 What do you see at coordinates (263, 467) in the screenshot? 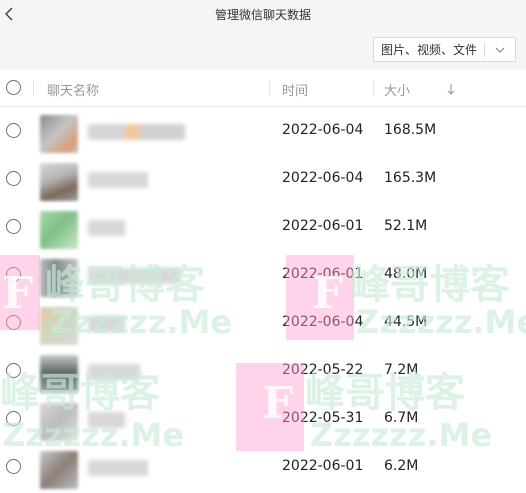
I see `table-row: 2022-06-01 6.2M` at bounding box center [263, 467].